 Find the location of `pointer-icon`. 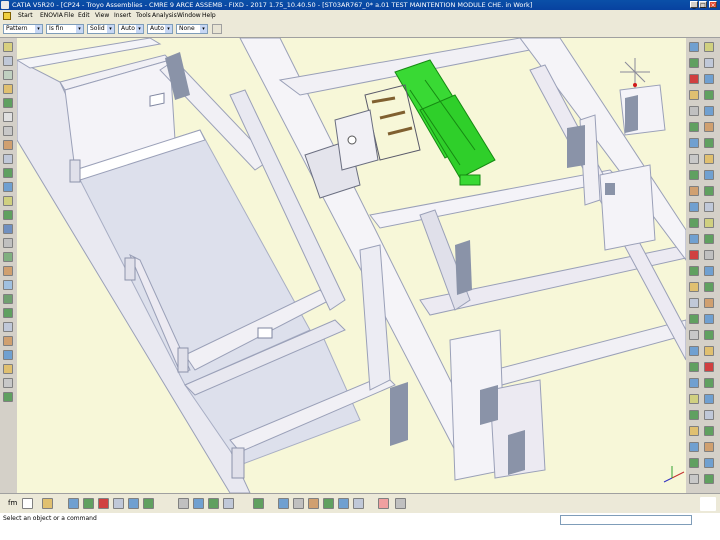

pointer-icon is located at coordinates (27, 503).